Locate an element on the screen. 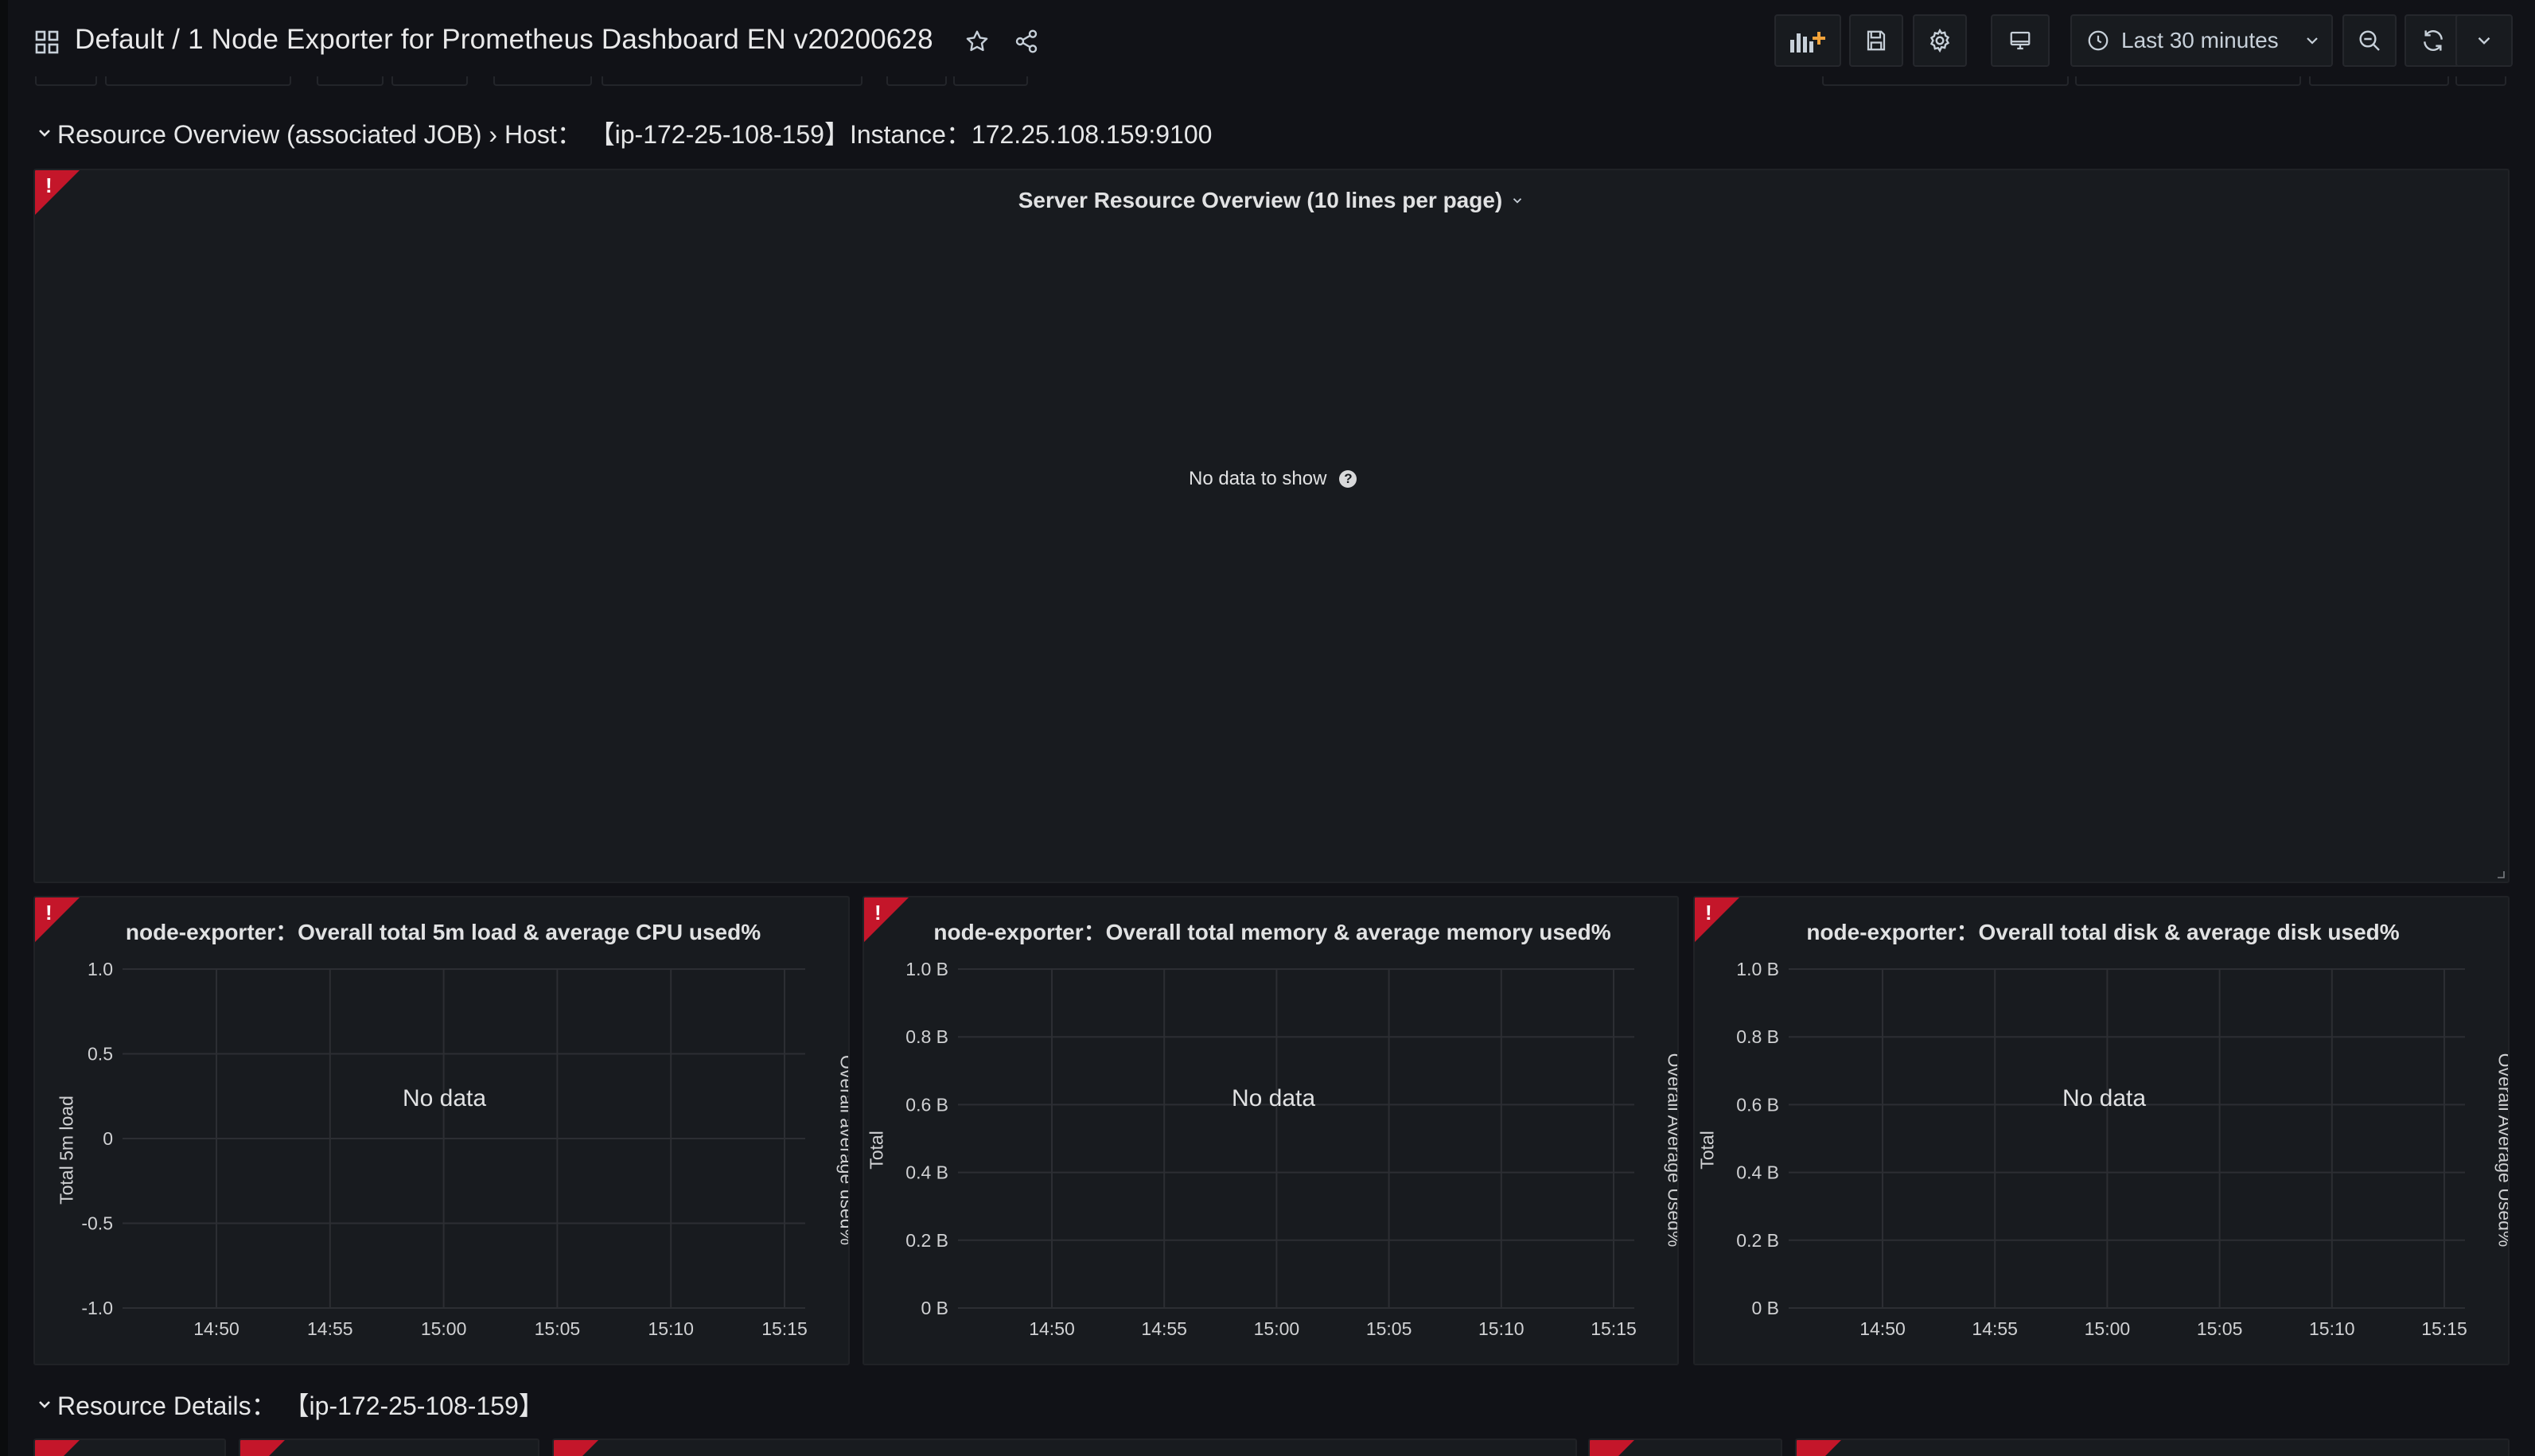 The image size is (2535, 1456). clock-icon is located at coordinates (2098, 40).